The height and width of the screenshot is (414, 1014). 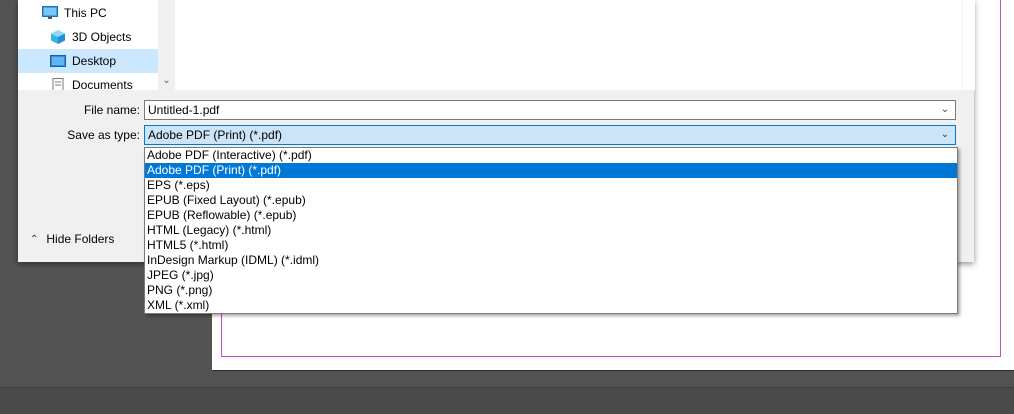 I want to click on file-name-field: Untitled-1.pdf ⌄, so click(x=550, y=110).